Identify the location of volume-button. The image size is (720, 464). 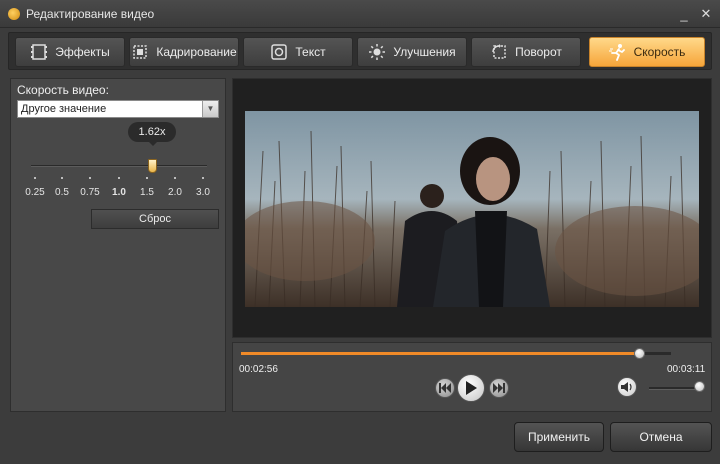
(627, 387).